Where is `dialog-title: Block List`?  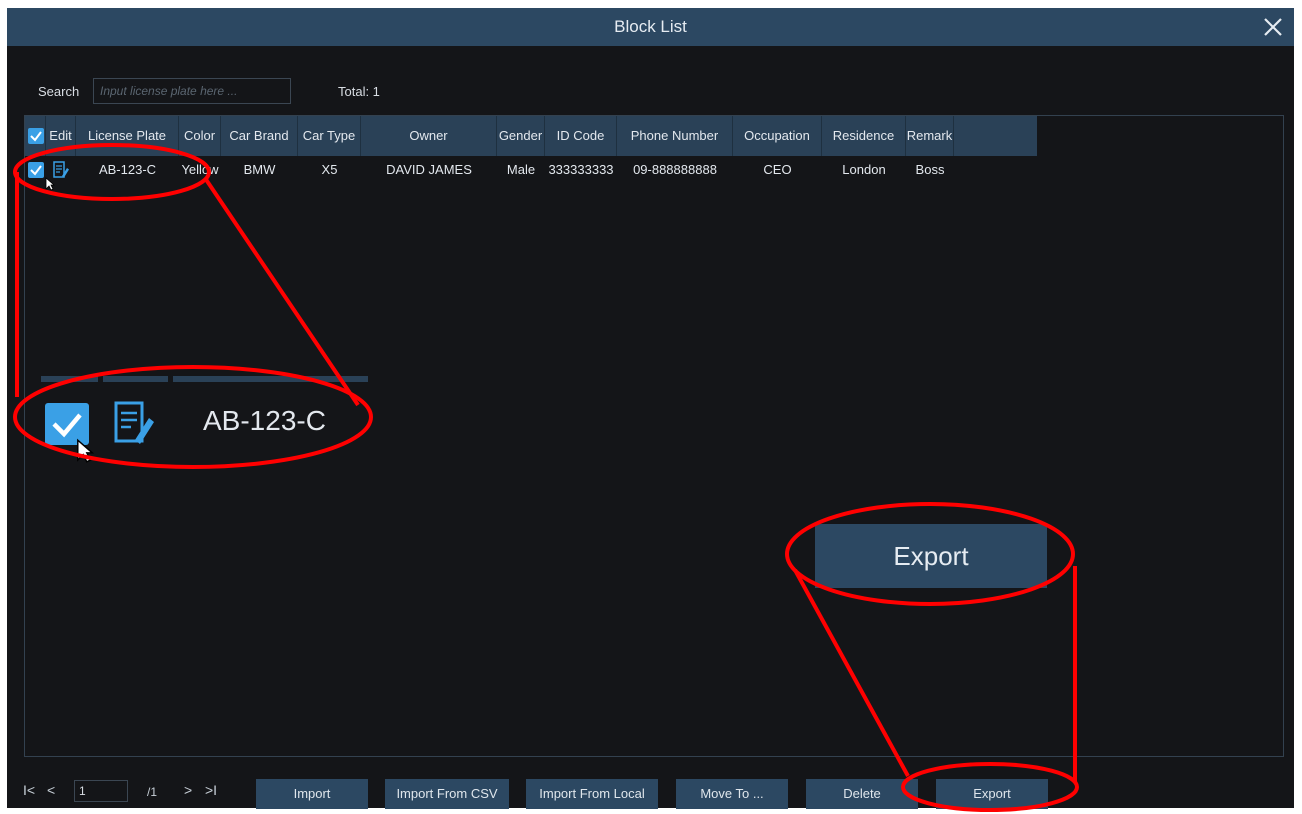 dialog-title: Block List is located at coordinates (650, 26).